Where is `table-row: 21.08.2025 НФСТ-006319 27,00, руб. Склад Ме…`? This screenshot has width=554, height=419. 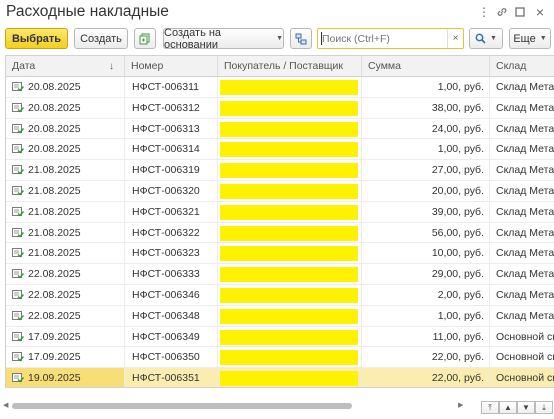
table-row: 21.08.2025 НФСТ-006319 27,00, руб. Склад Ме… is located at coordinates (280, 170).